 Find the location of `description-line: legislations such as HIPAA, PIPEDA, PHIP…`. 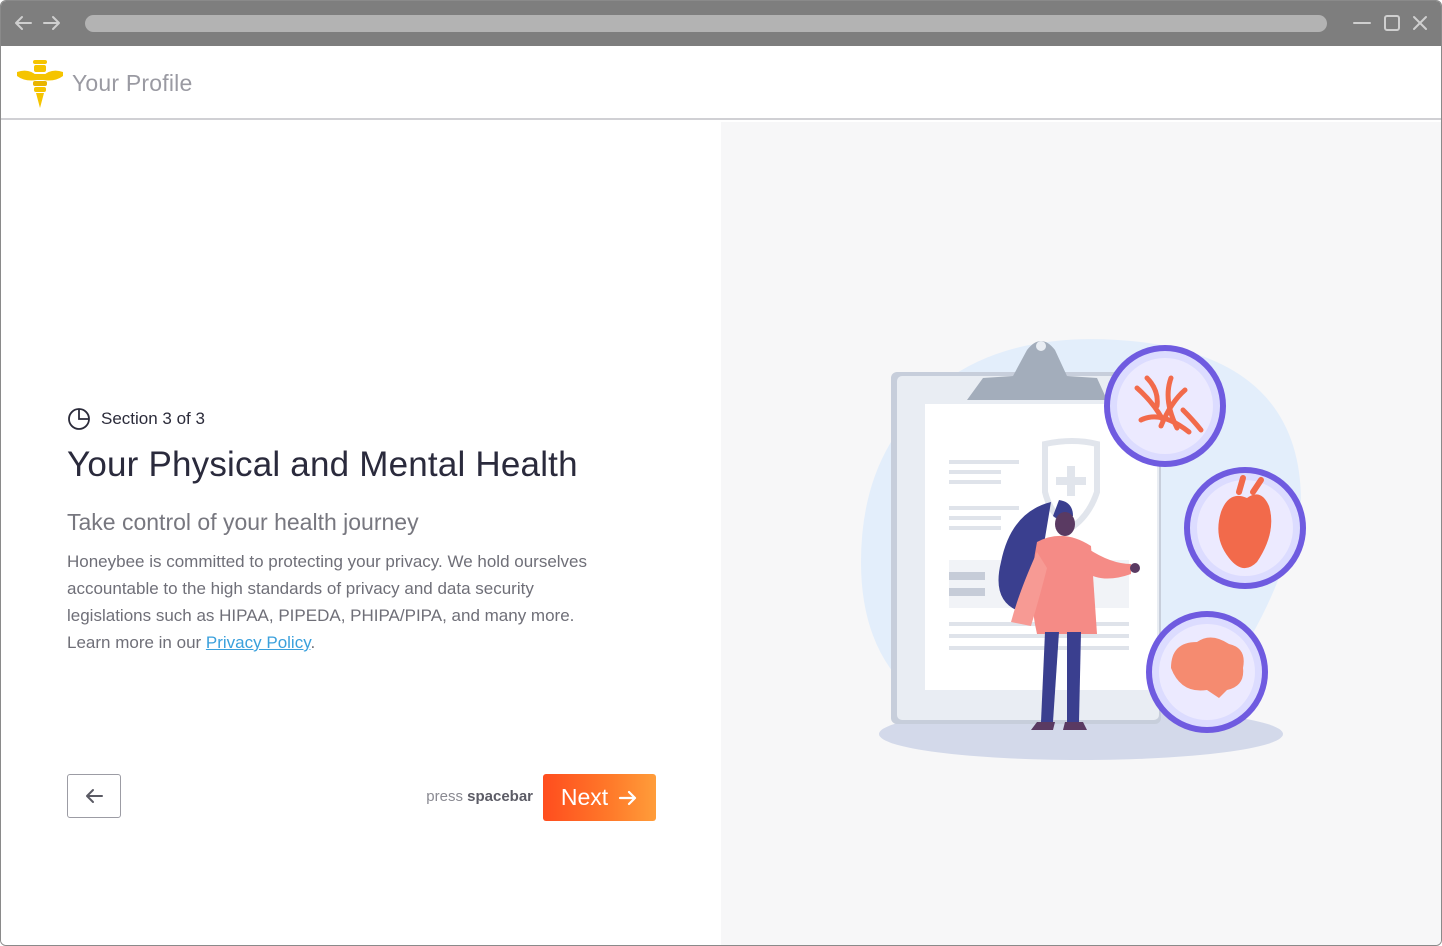

description-line: legislations such as HIPAA, PIPEDA, PHIP… is located at coordinates (321, 615).